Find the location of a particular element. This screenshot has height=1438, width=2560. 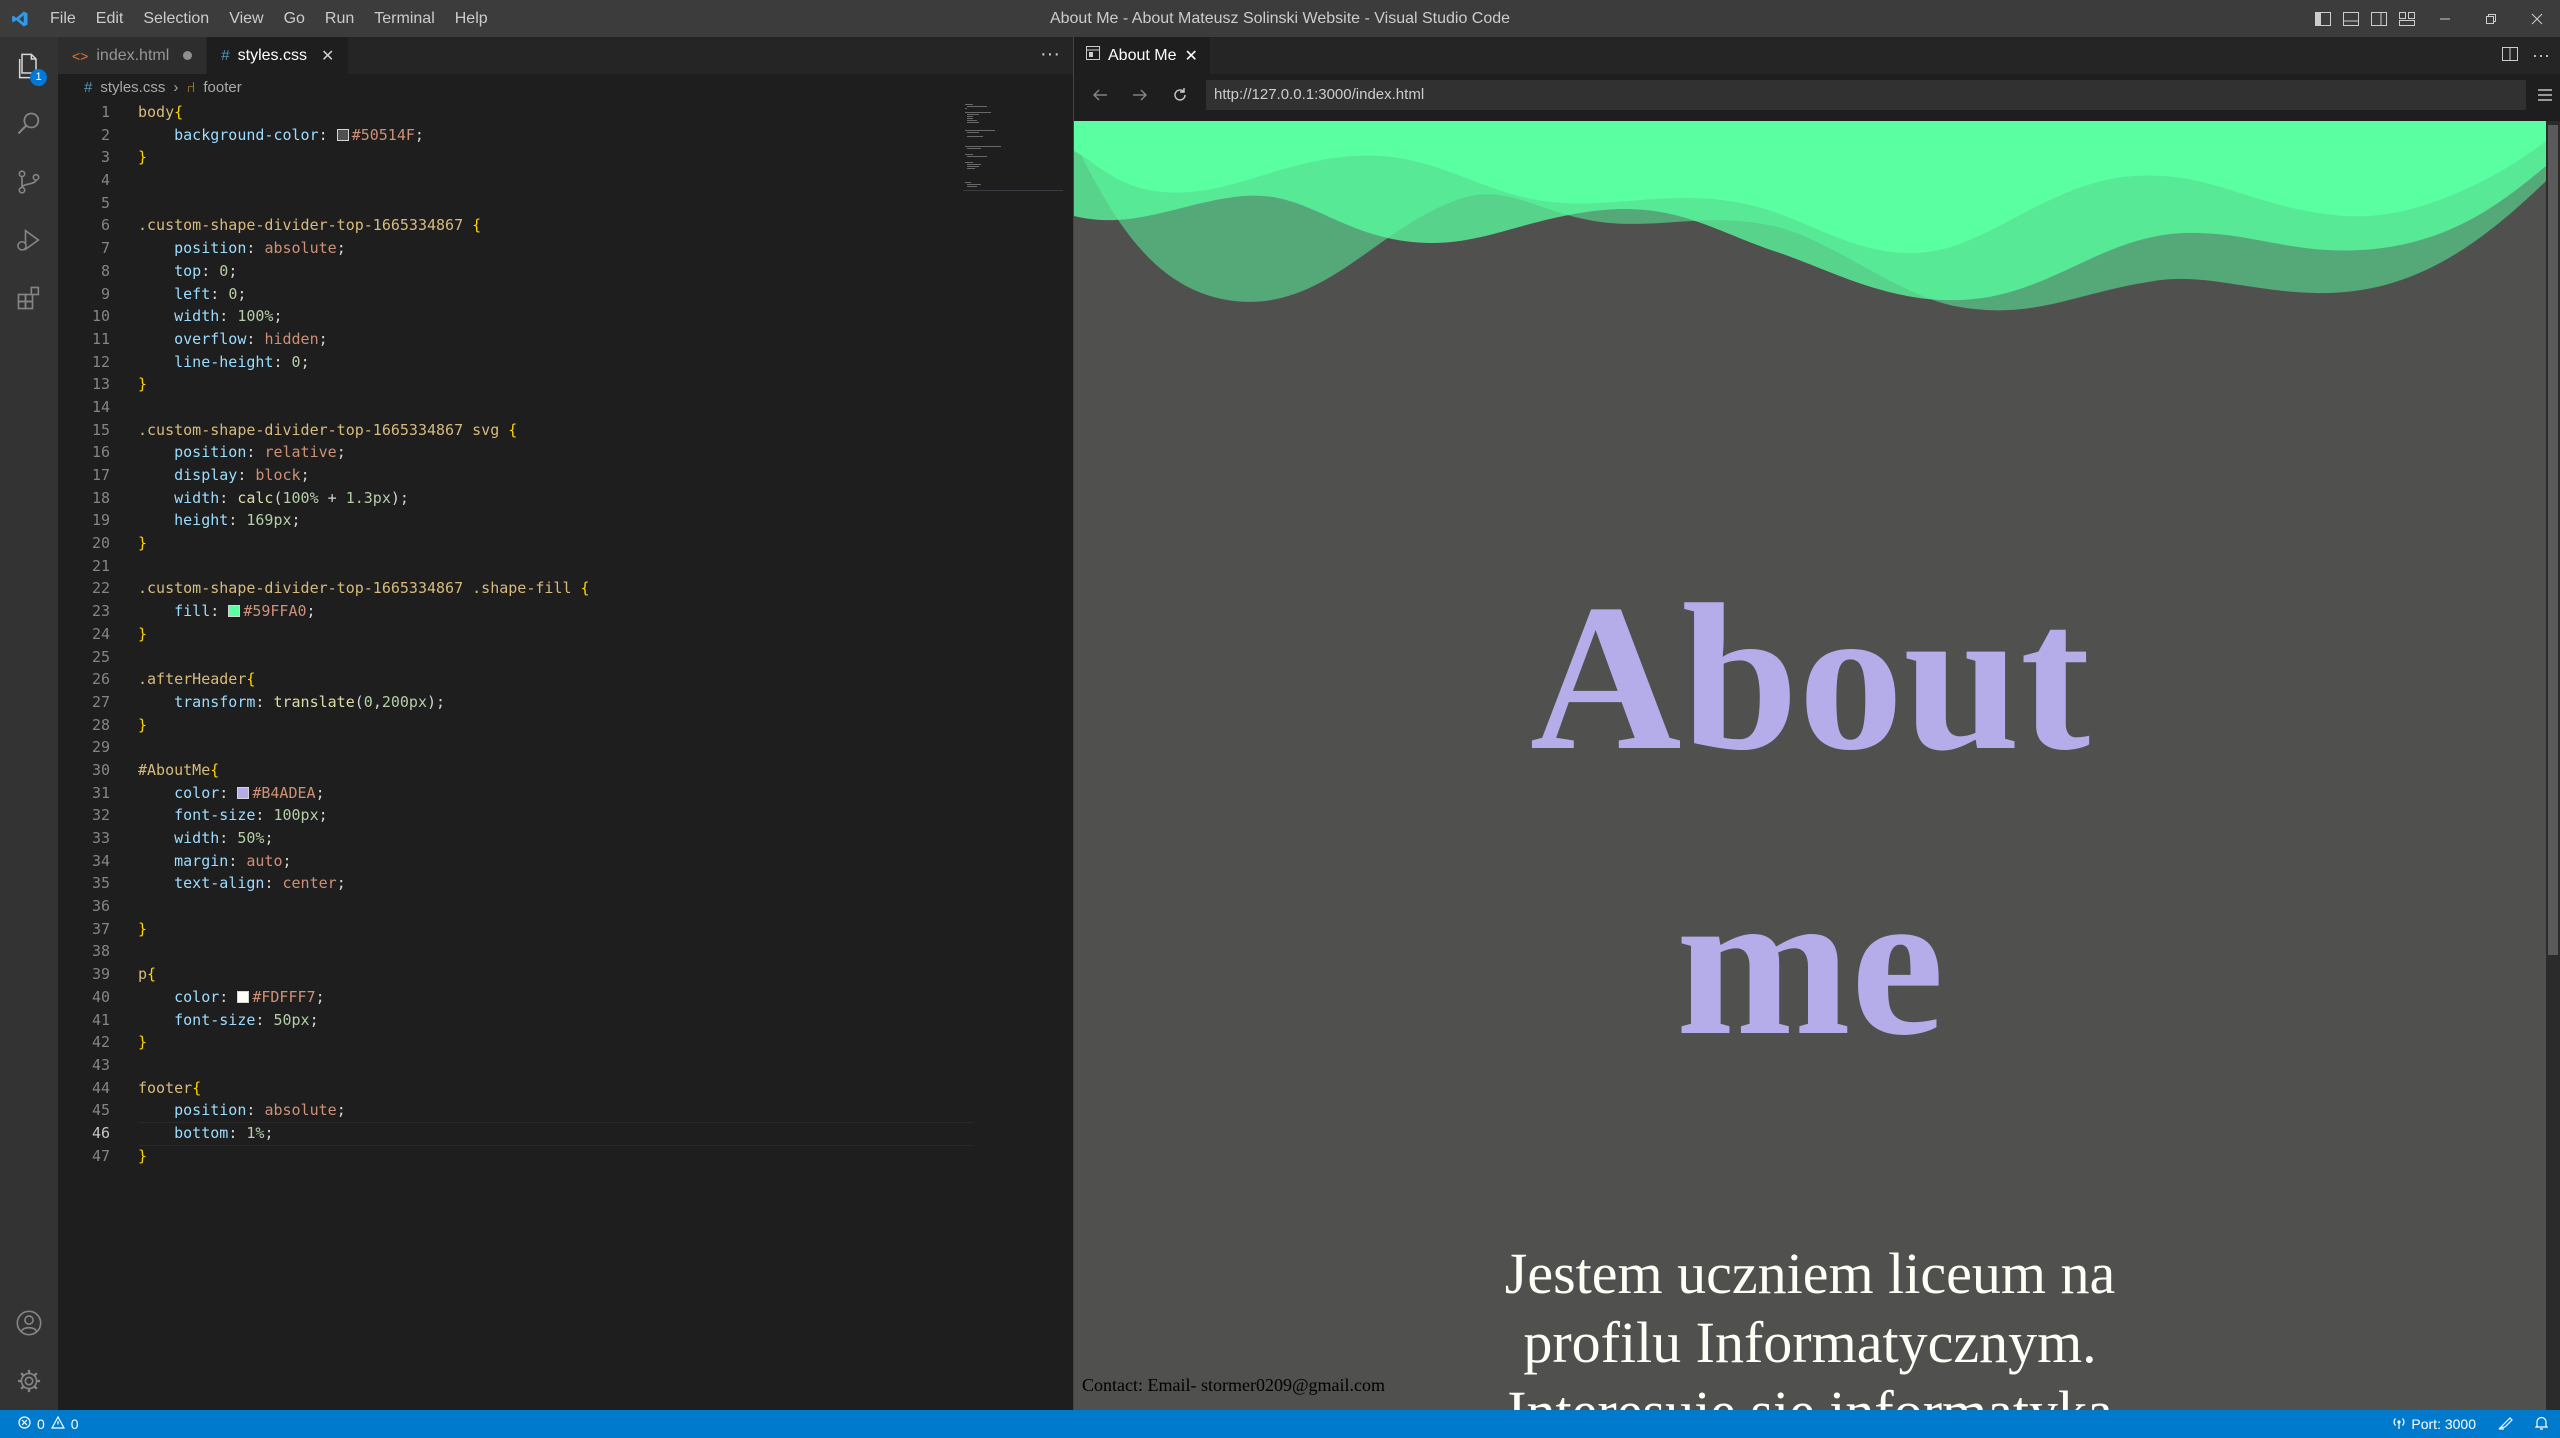

back-arrow-icon is located at coordinates (1100, 95).